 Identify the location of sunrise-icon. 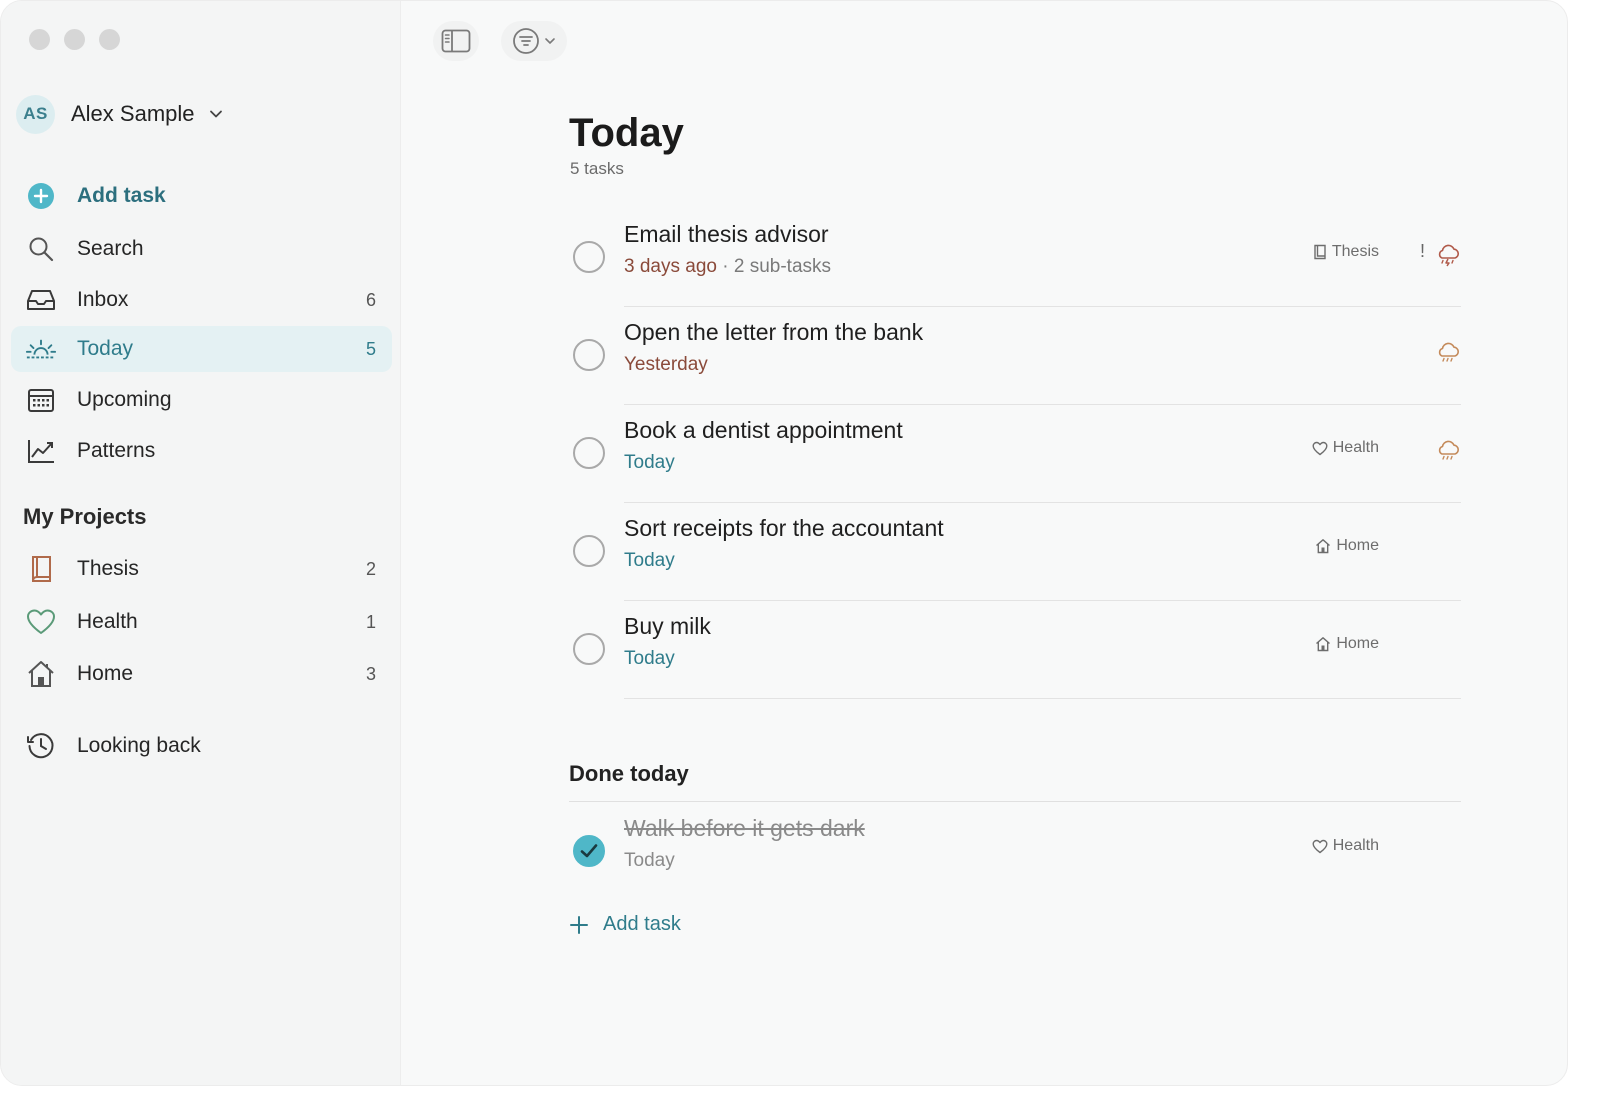
(41, 349).